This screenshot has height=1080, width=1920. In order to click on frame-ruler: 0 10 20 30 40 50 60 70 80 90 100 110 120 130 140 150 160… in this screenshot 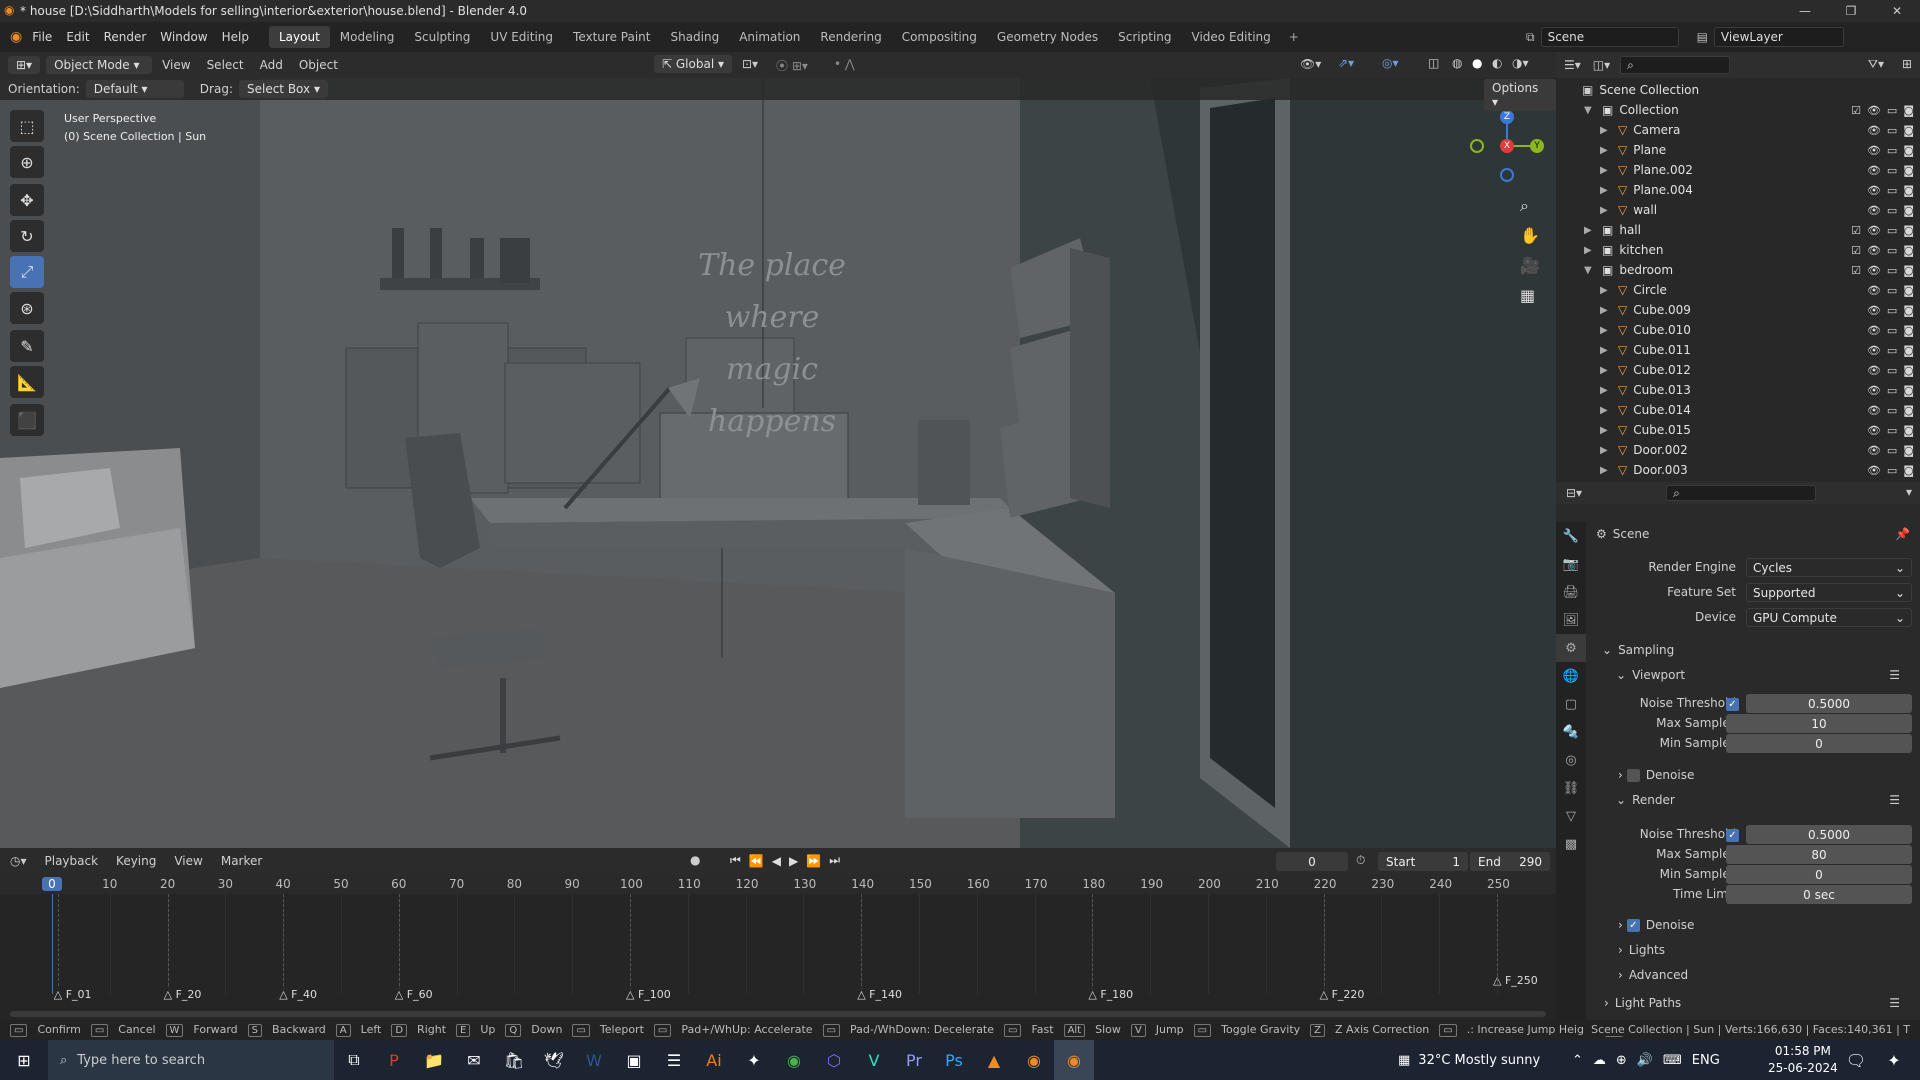, I will do `click(778, 884)`.